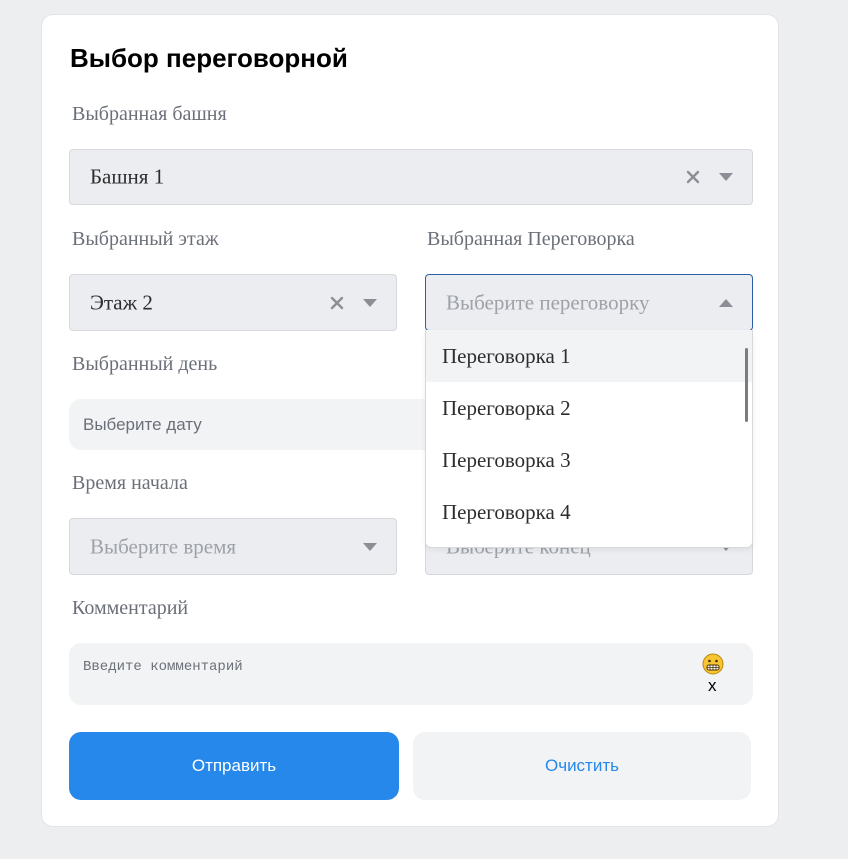 This screenshot has width=848, height=859. Describe the element at coordinates (130, 608) in the screenshot. I see `comment-label: Комментарий` at that location.